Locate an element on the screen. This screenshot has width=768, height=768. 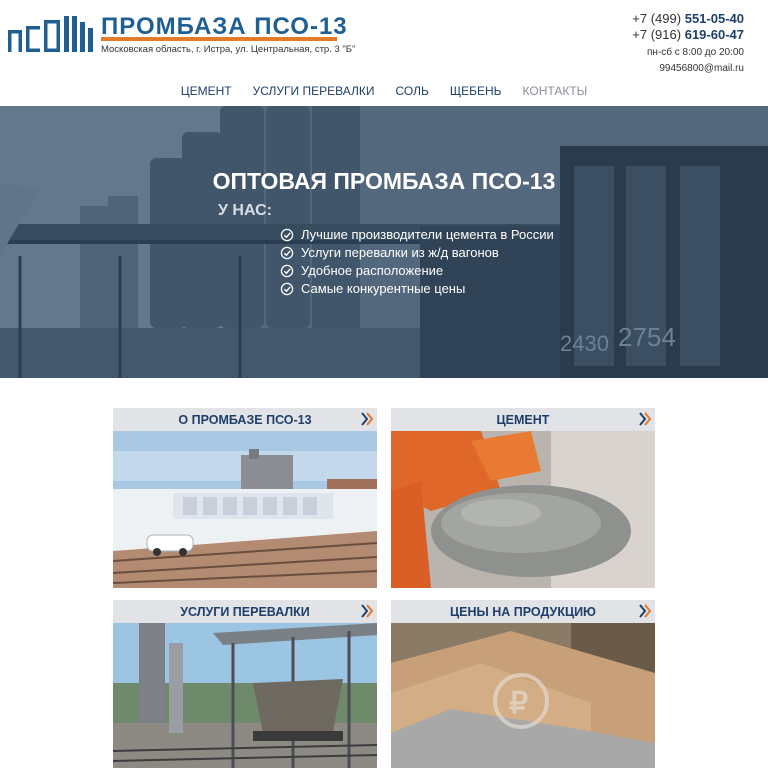
price-watermark-glyph: ₽ is located at coordinates (518, 703).